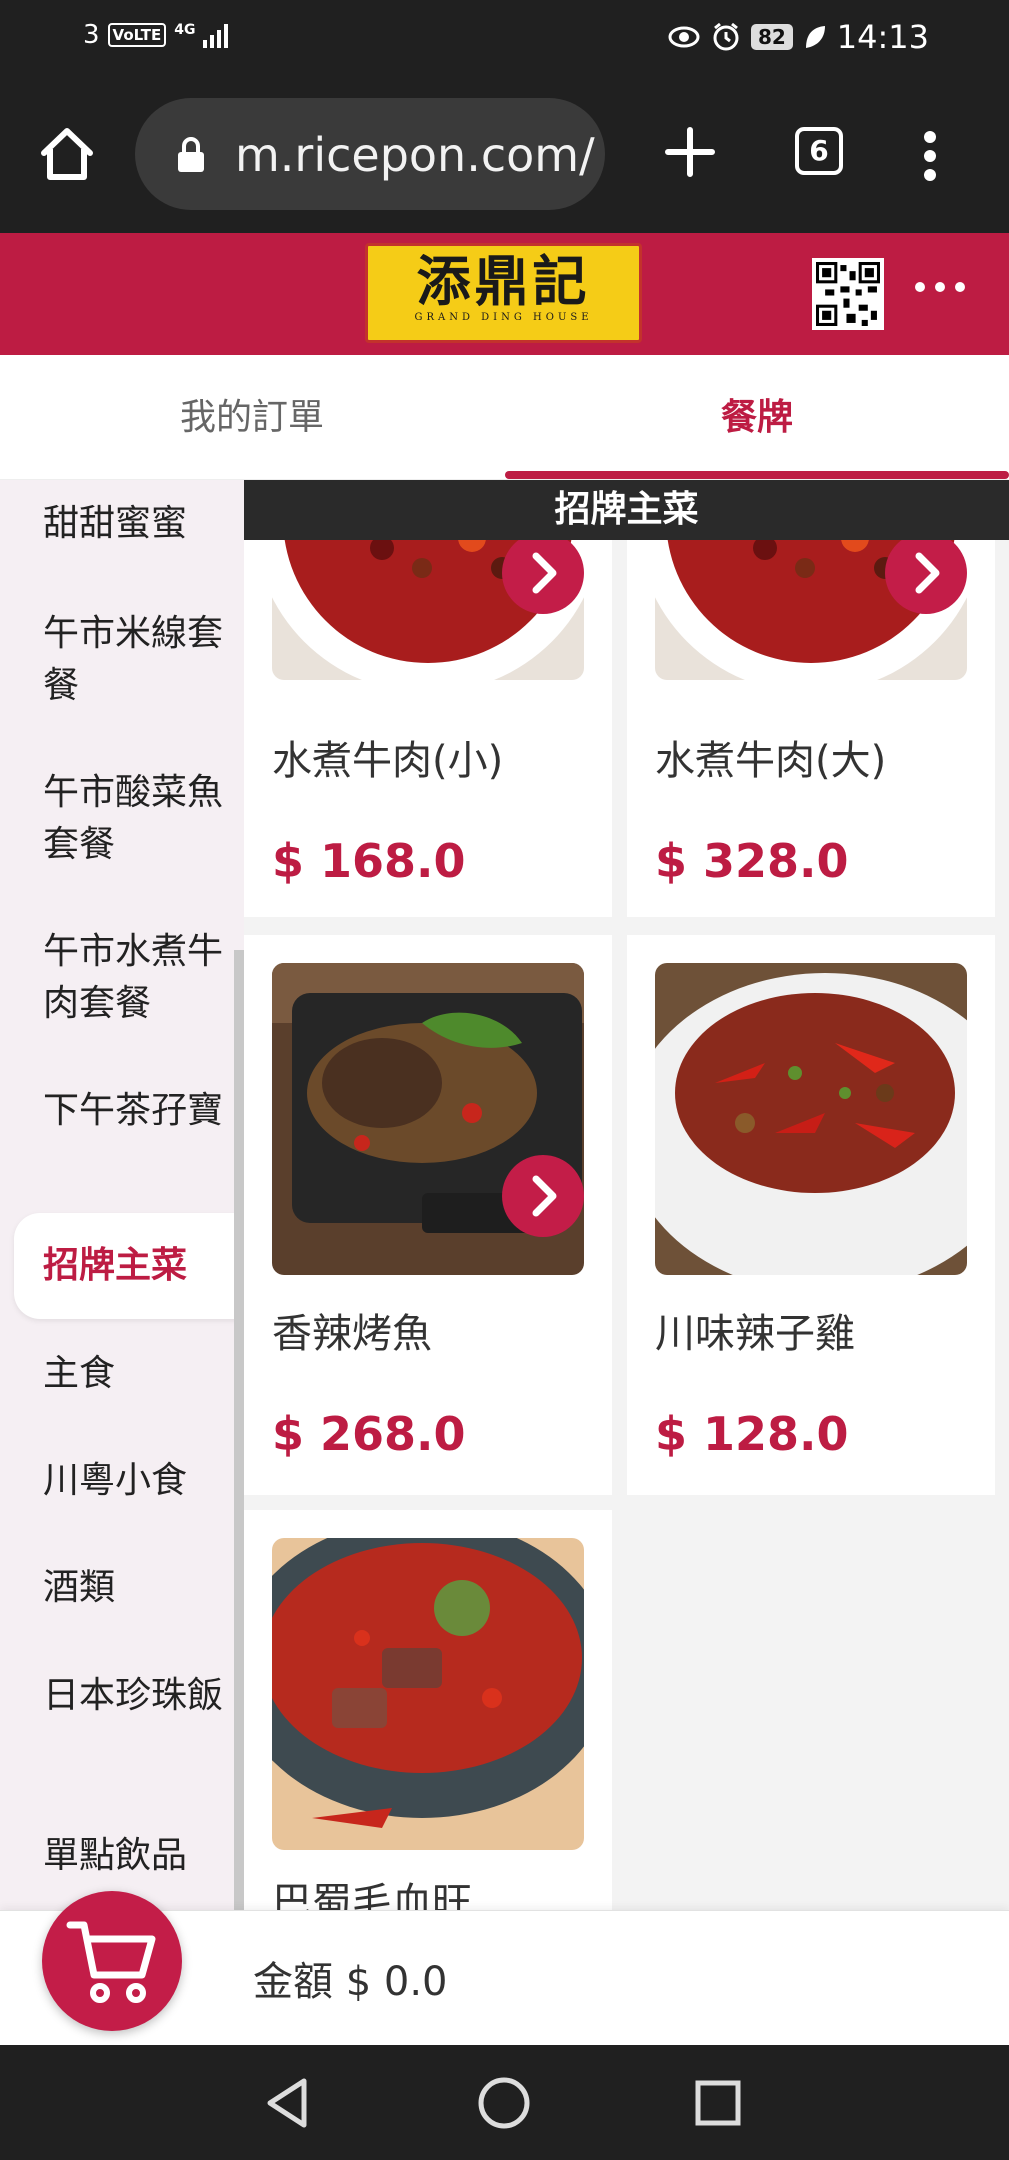 The width and height of the screenshot is (1009, 2160). I want to click on menu-item-card: 川味辣子雞 $ 128.0, so click(811, 1215).